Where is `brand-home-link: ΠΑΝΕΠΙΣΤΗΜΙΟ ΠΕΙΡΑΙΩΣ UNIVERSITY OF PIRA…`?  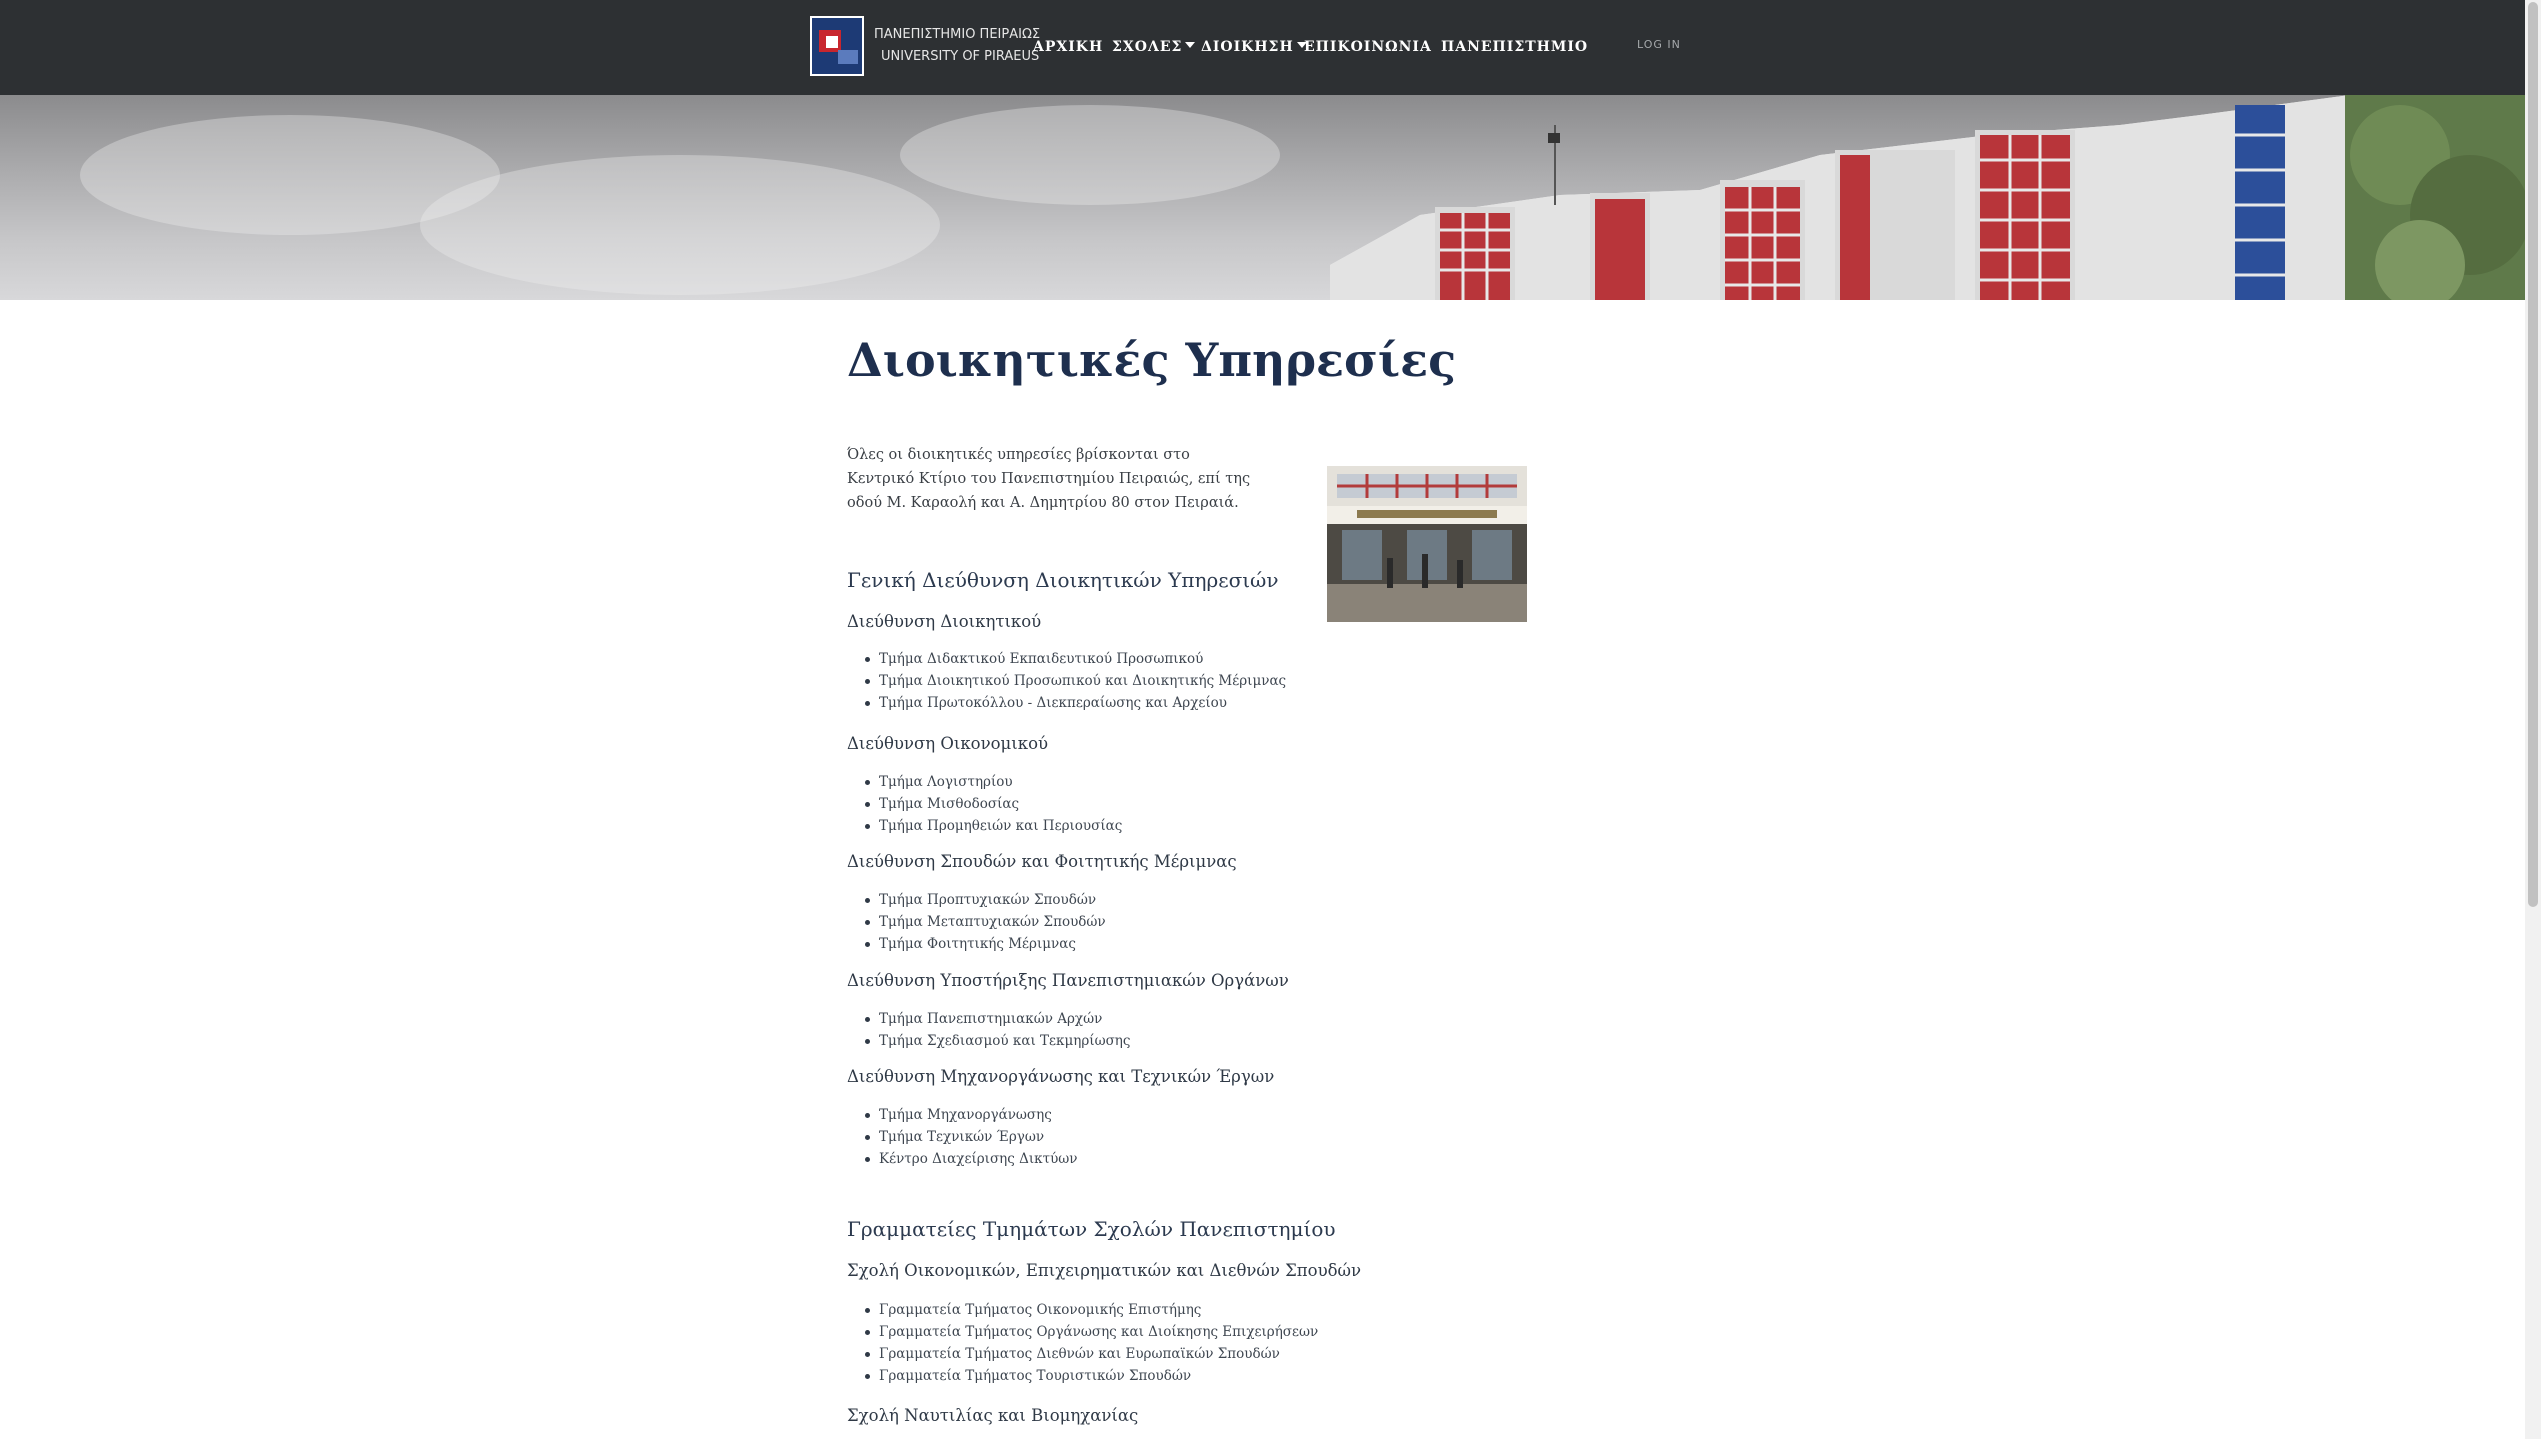 brand-home-link: ΠΑΝΕΠΙΣΤΗΜΙΟ ΠΕΙΡΑΙΩΣ UNIVERSITY OF PIRA… is located at coordinates (925, 46).